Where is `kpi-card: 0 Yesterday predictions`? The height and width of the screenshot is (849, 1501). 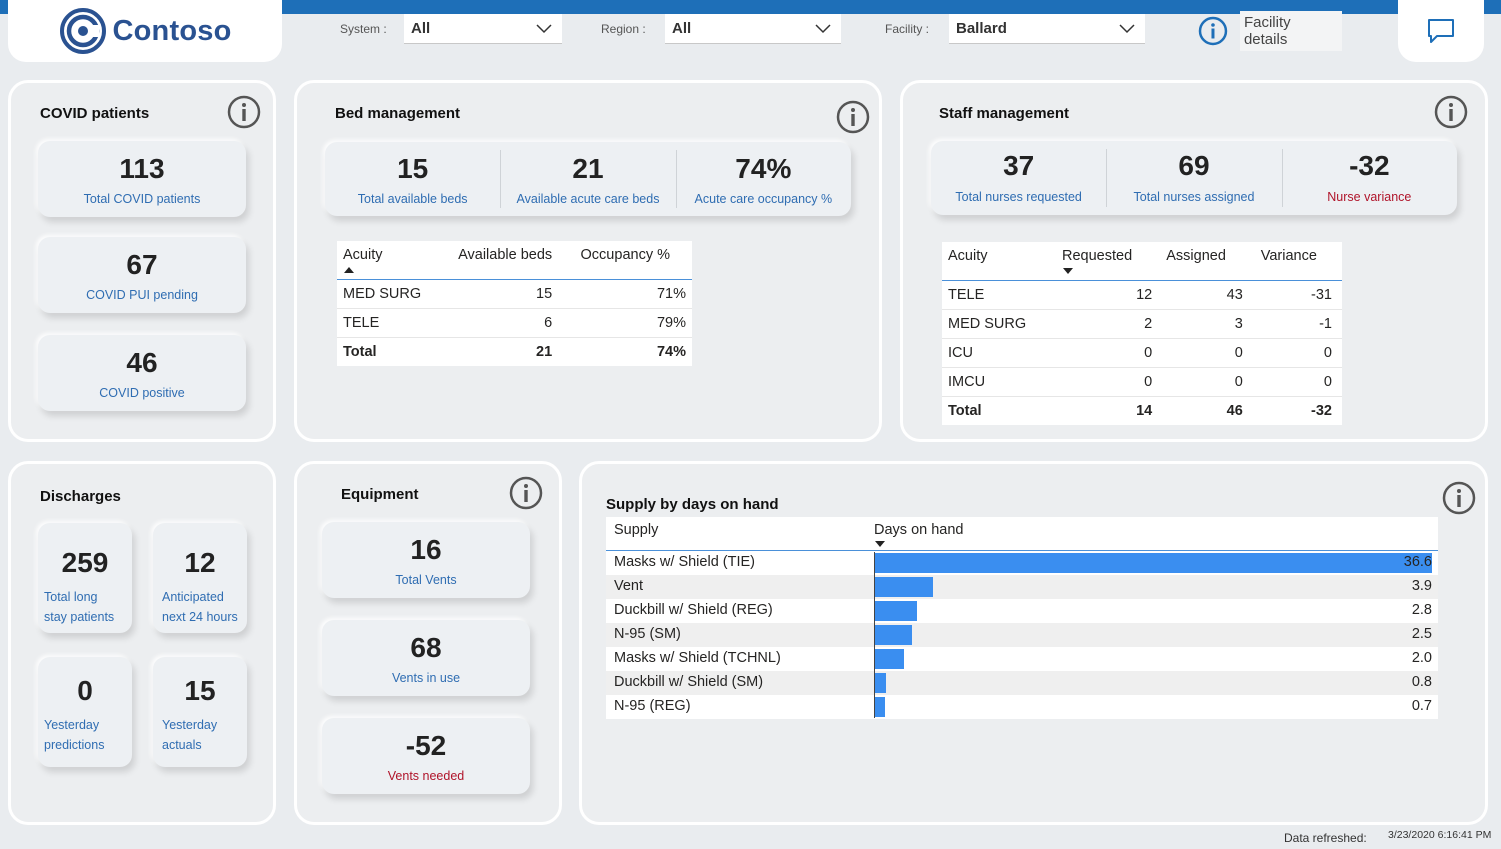
kpi-card: 0 Yesterday predictions is located at coordinates (85, 712).